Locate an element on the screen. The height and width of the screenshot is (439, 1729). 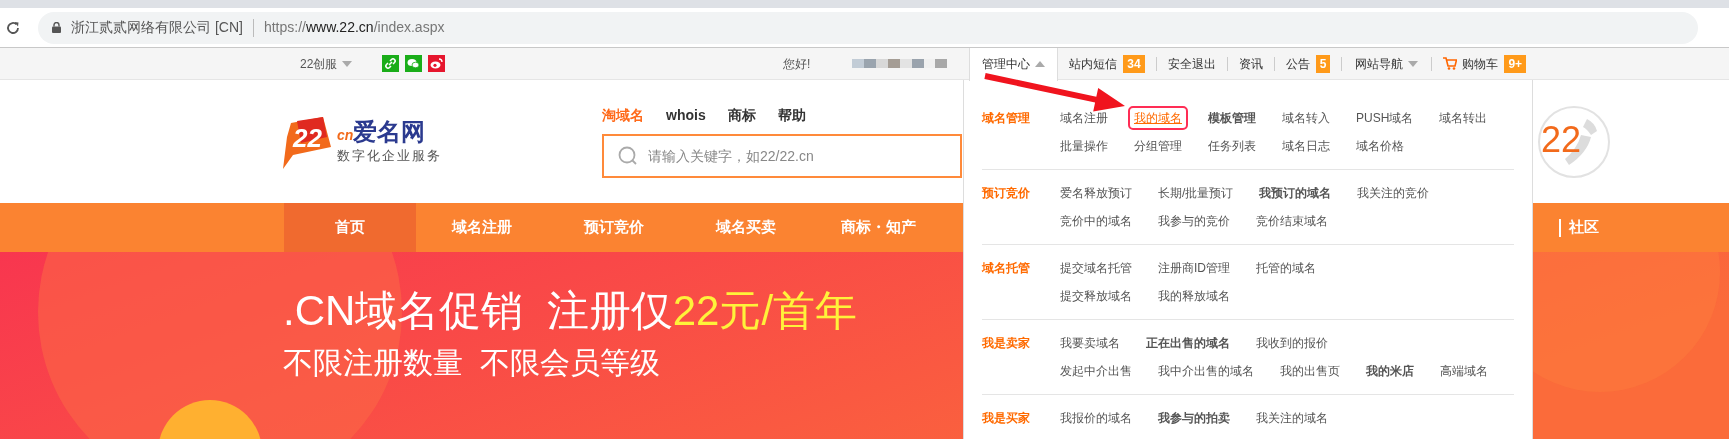
cart-icon is located at coordinates (1450, 63).